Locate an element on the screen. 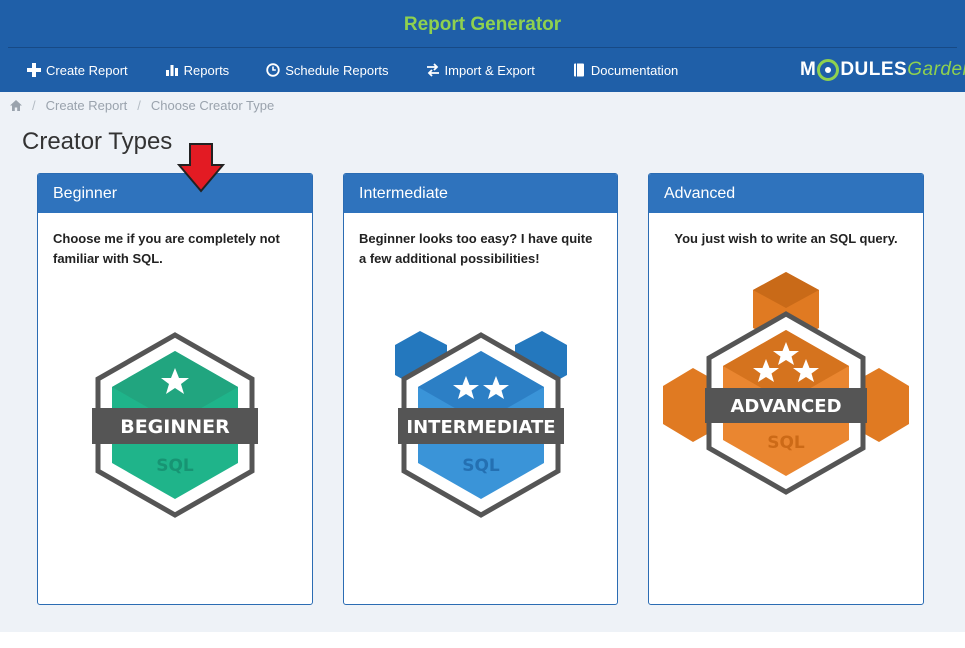 The height and width of the screenshot is (648, 965). advanced-hexagon-icon: ADVANCED SQL is located at coordinates (786, 383).